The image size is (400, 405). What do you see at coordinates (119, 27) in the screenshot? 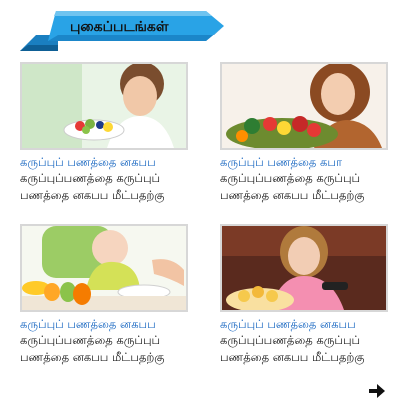
I see `section-title: புகைப்படங்கள்` at bounding box center [119, 27].